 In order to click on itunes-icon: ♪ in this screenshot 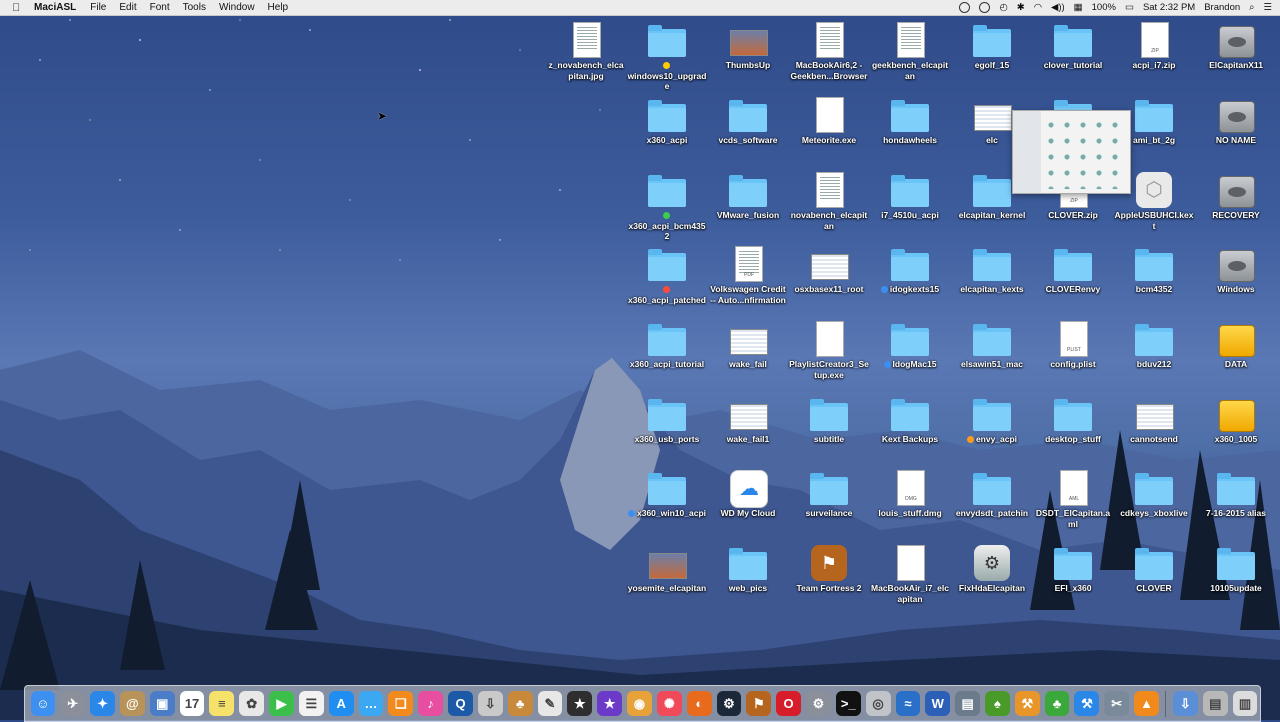, I will do `click(431, 703)`.